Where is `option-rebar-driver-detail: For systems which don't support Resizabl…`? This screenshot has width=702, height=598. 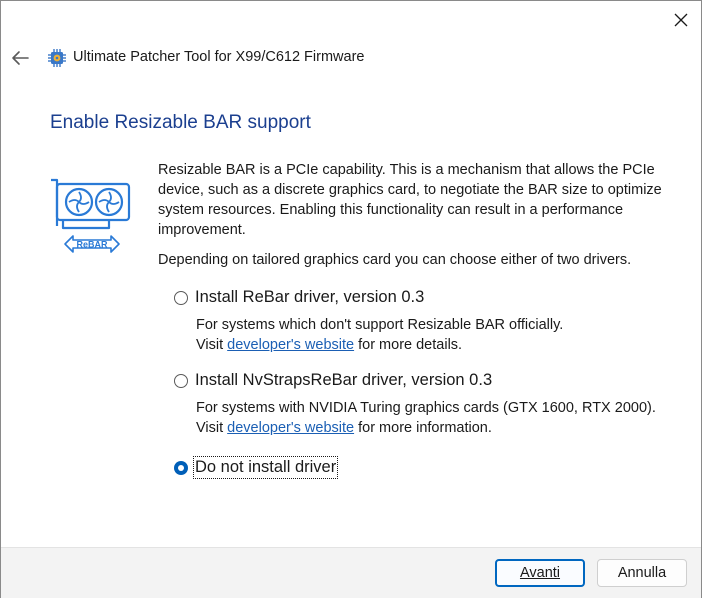
option-rebar-driver-detail: For systems which don't support Resizabl… is located at coordinates (379, 335).